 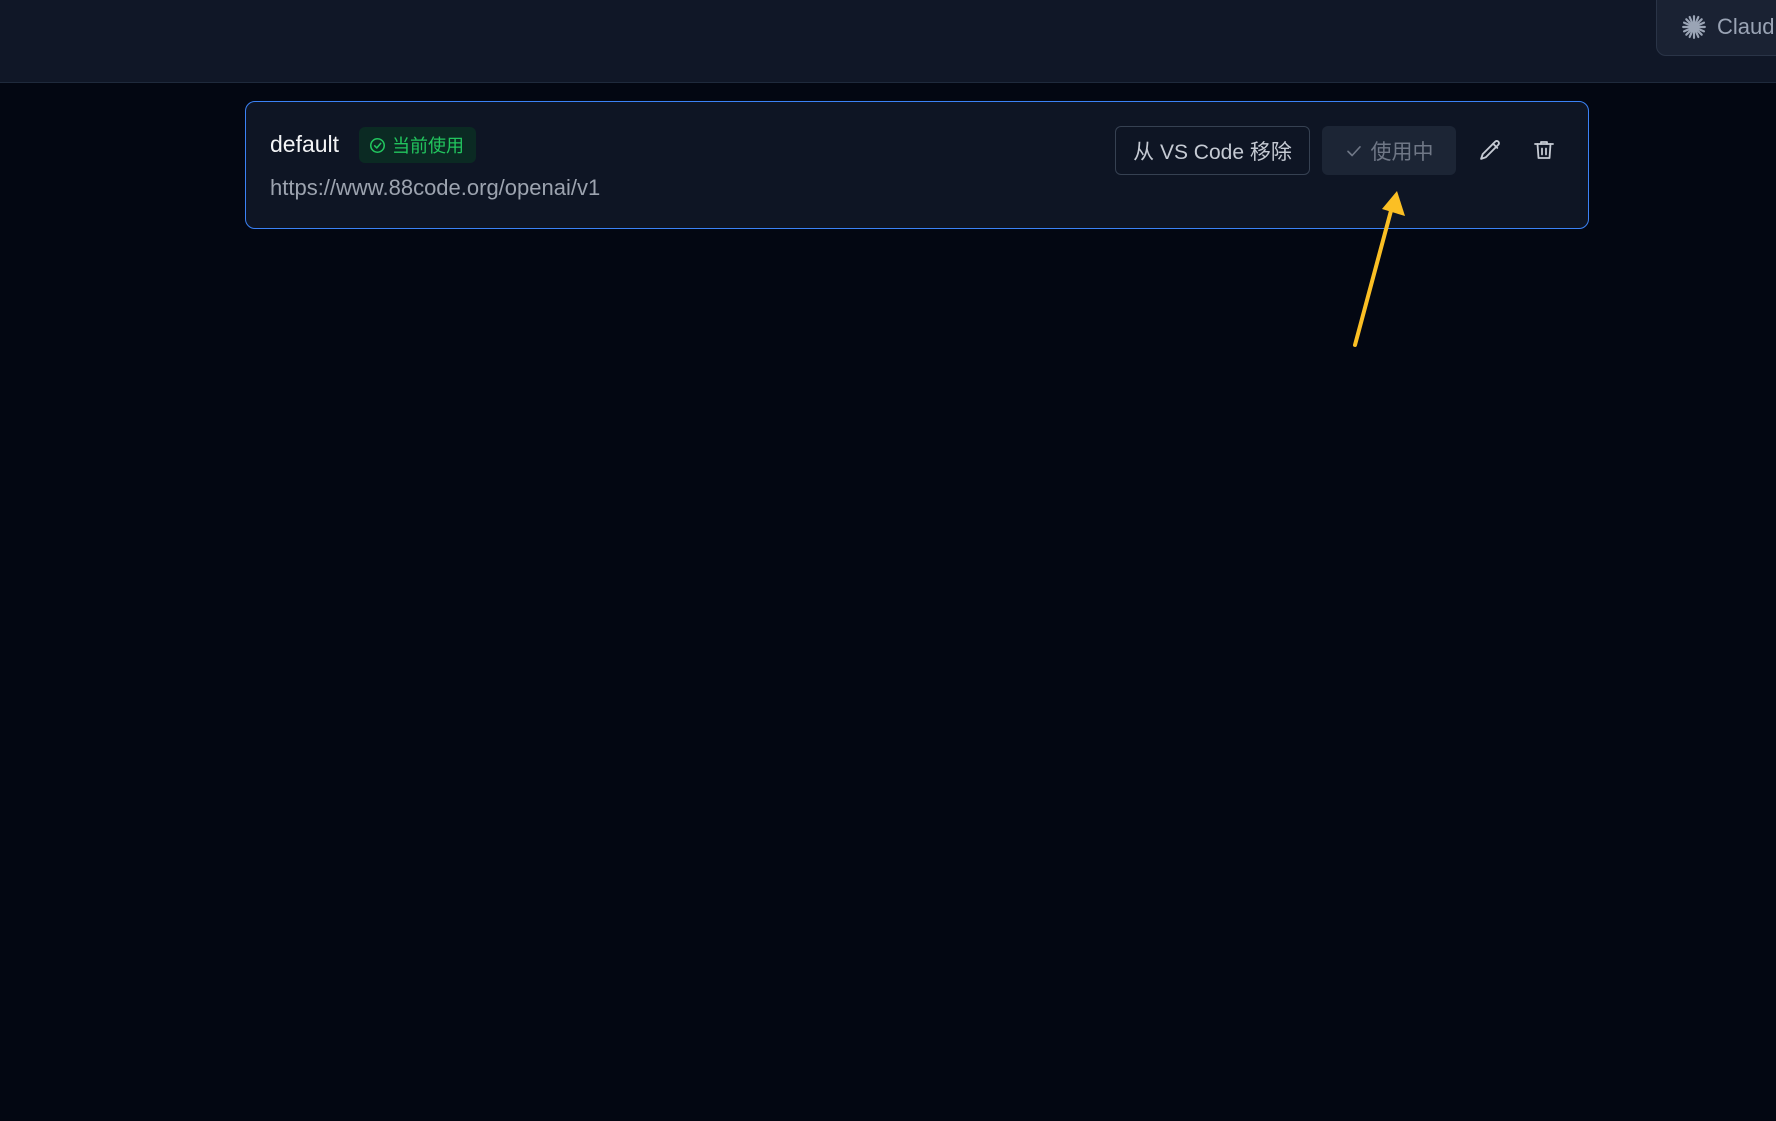 What do you see at coordinates (377, 145) in the screenshot?
I see `check-circle-icon` at bounding box center [377, 145].